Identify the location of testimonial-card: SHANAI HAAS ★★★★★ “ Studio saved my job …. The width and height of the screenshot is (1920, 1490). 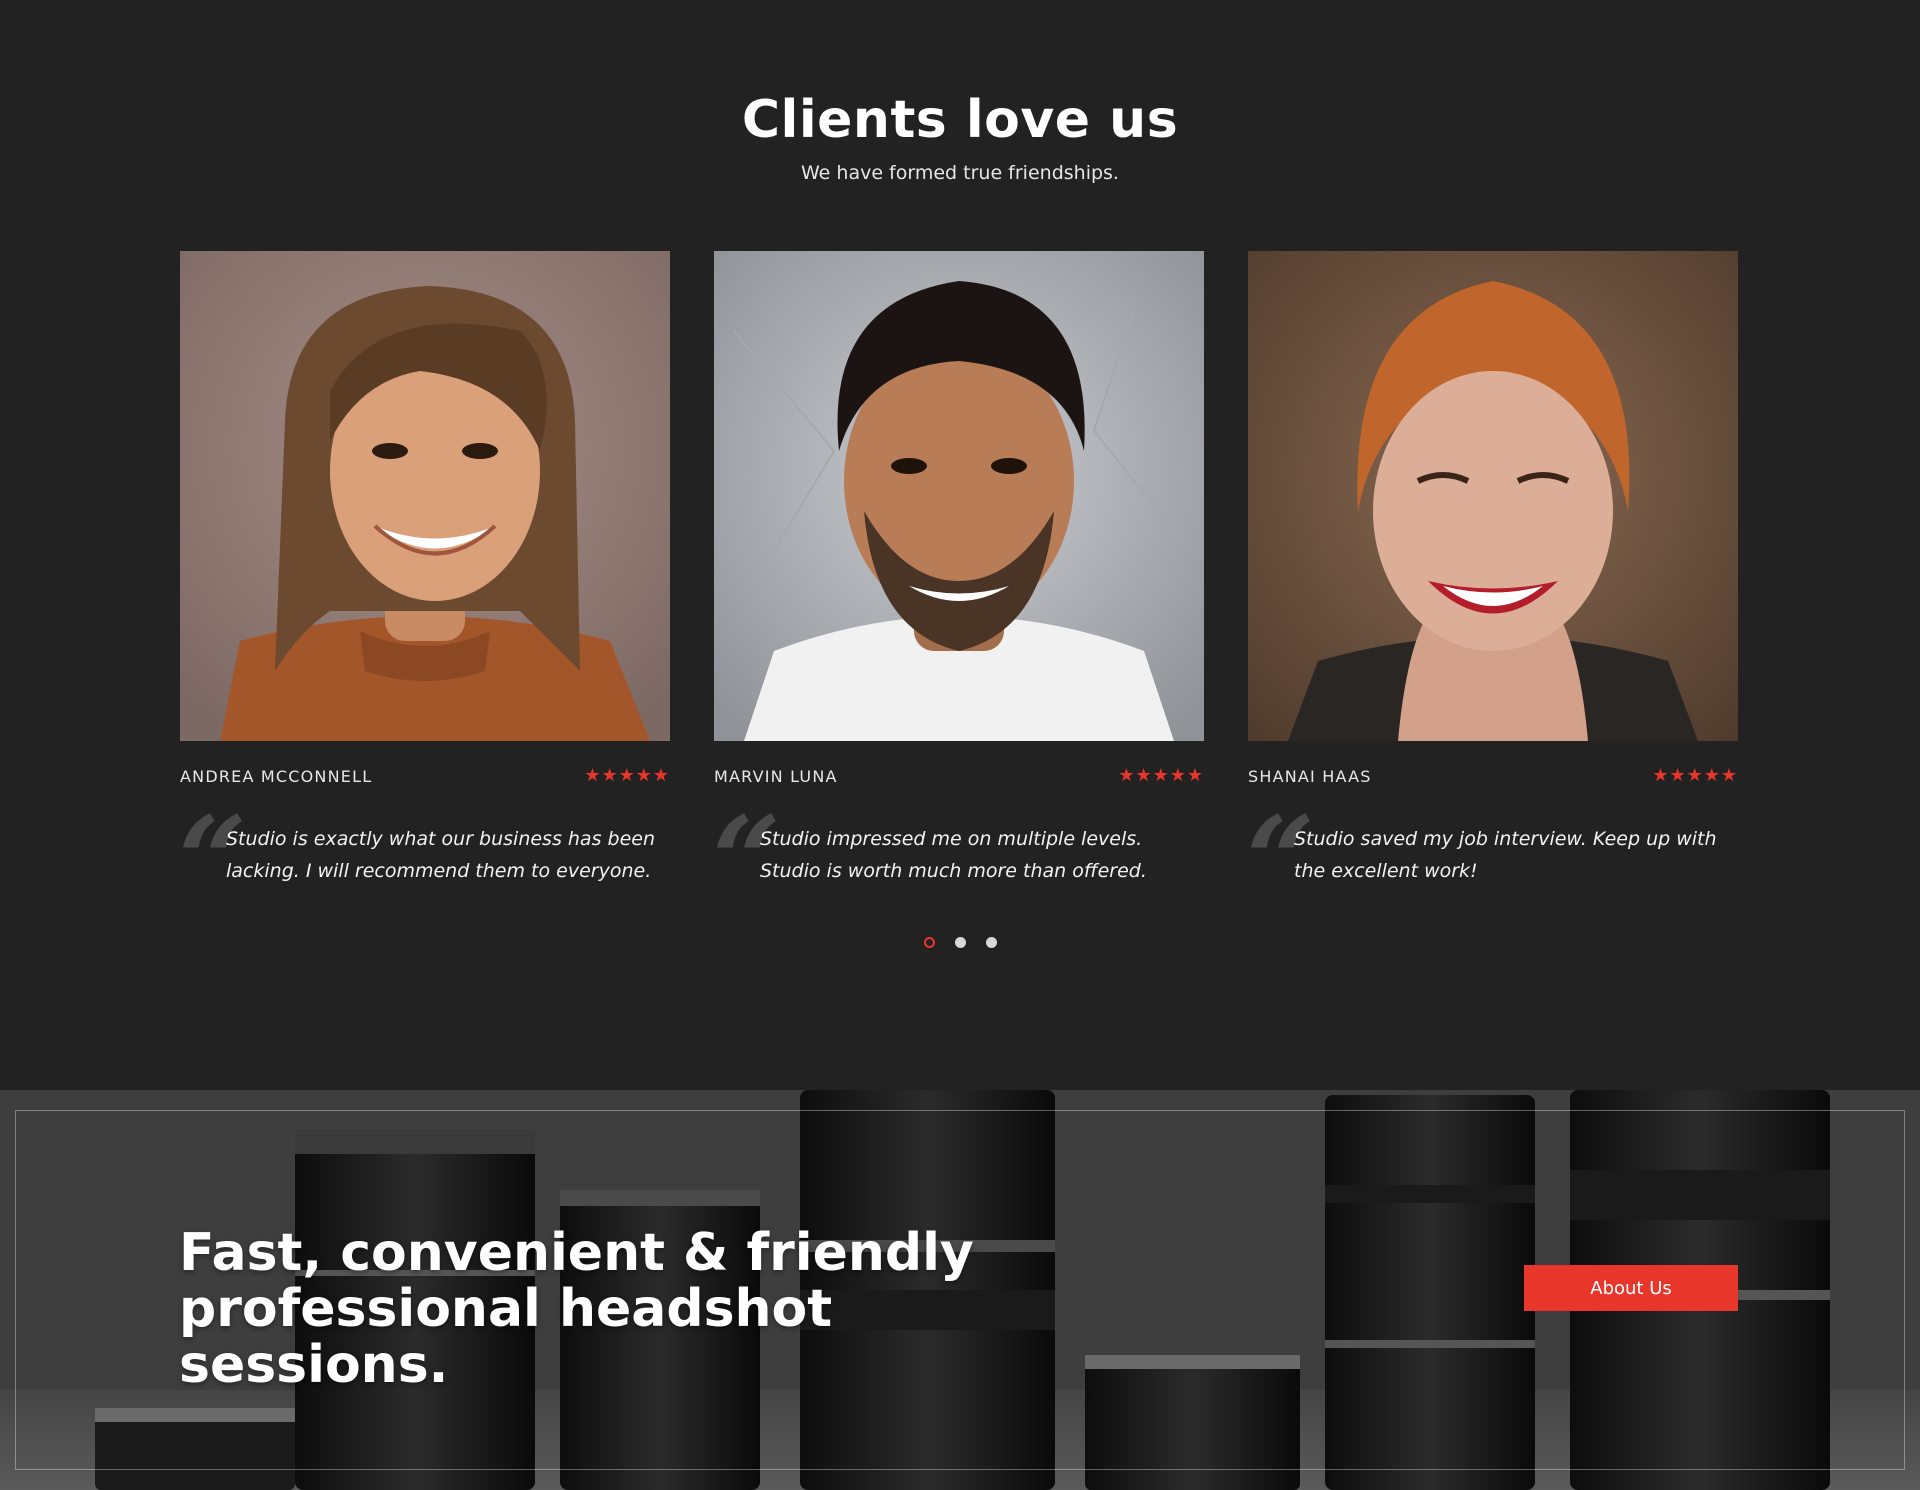
(1492, 586).